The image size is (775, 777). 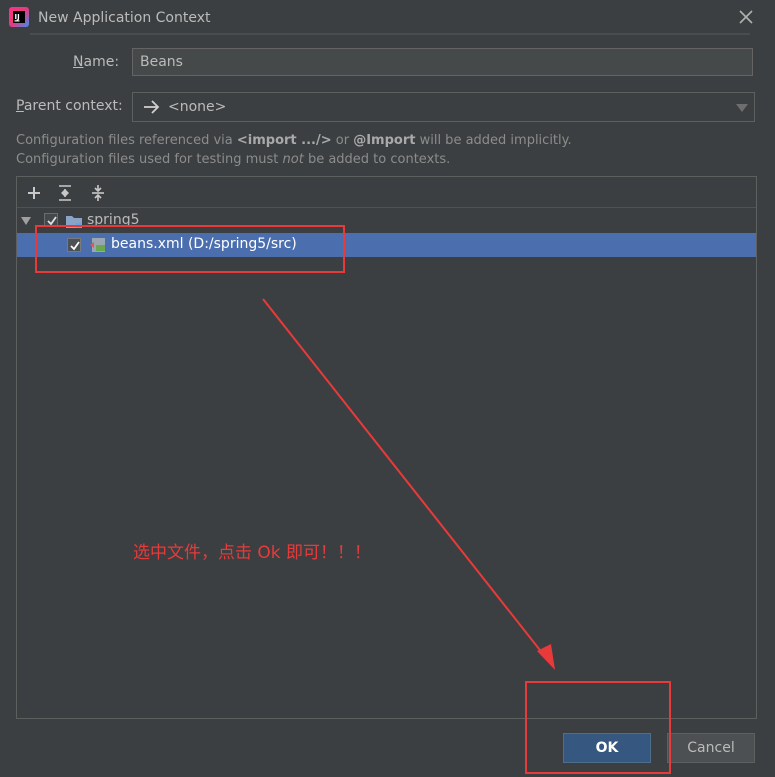 I want to click on close-icon, so click(x=746, y=17).